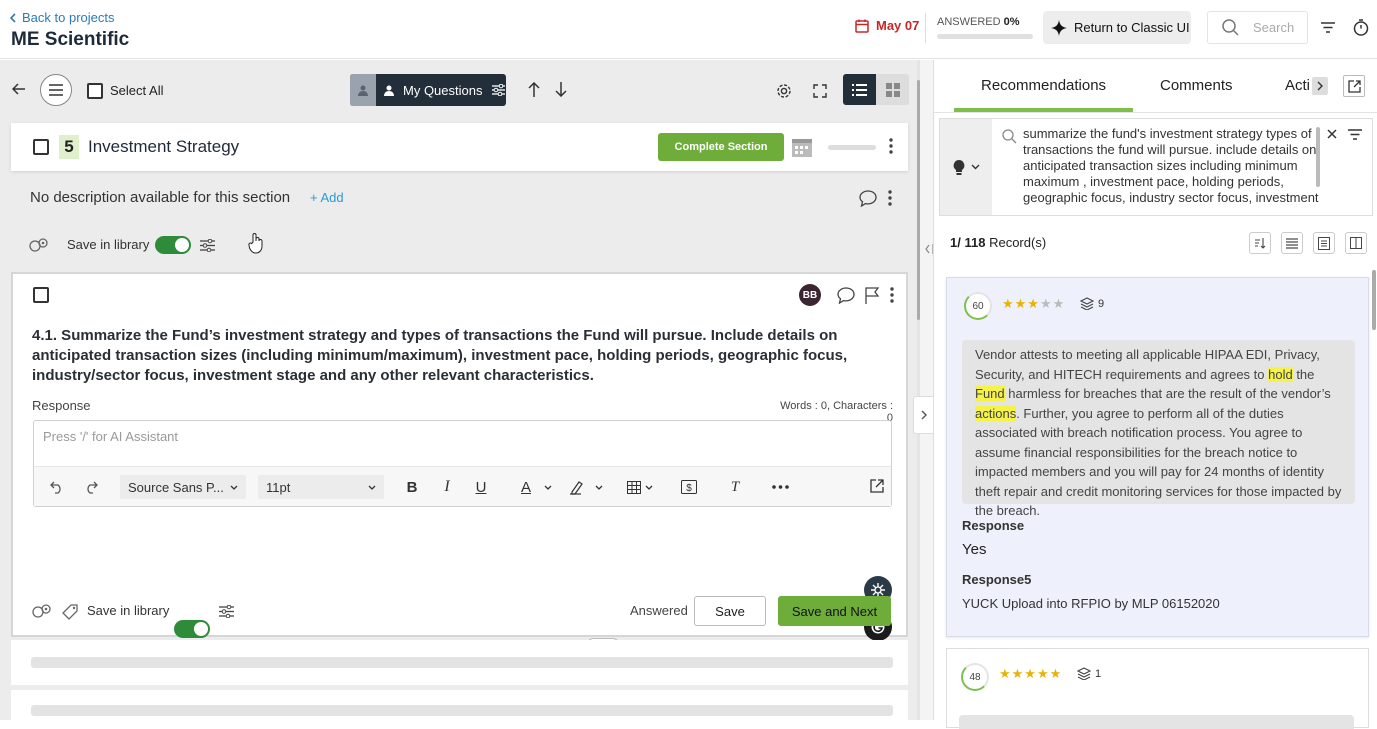 The height and width of the screenshot is (729, 1377). Describe the element at coordinates (1043, 85) in the screenshot. I see `tab-recommendations: Recommendations` at that location.